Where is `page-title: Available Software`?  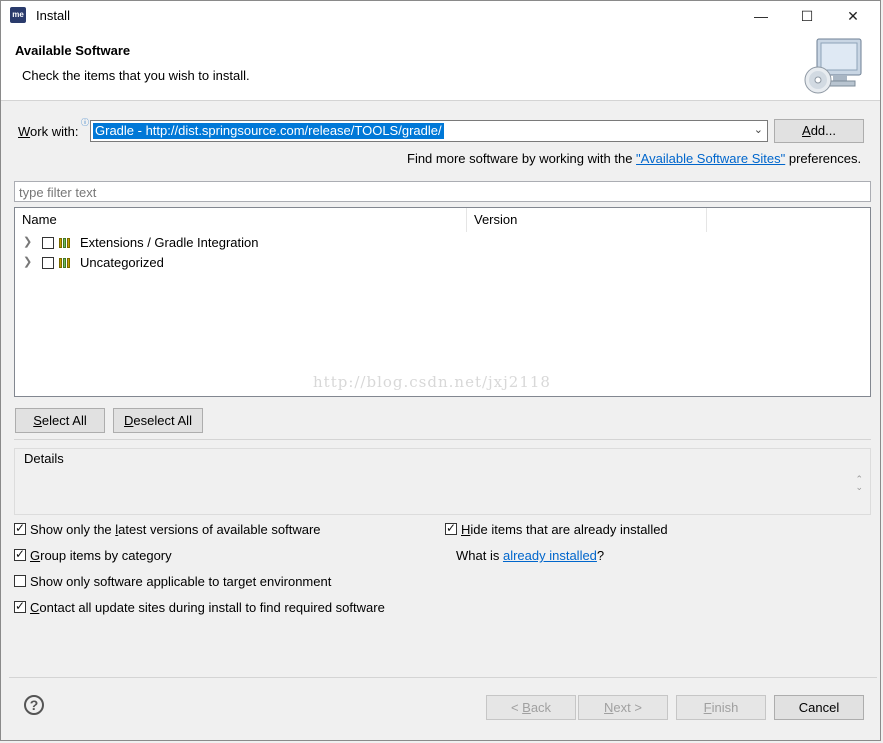
page-title: Available Software is located at coordinates (73, 50).